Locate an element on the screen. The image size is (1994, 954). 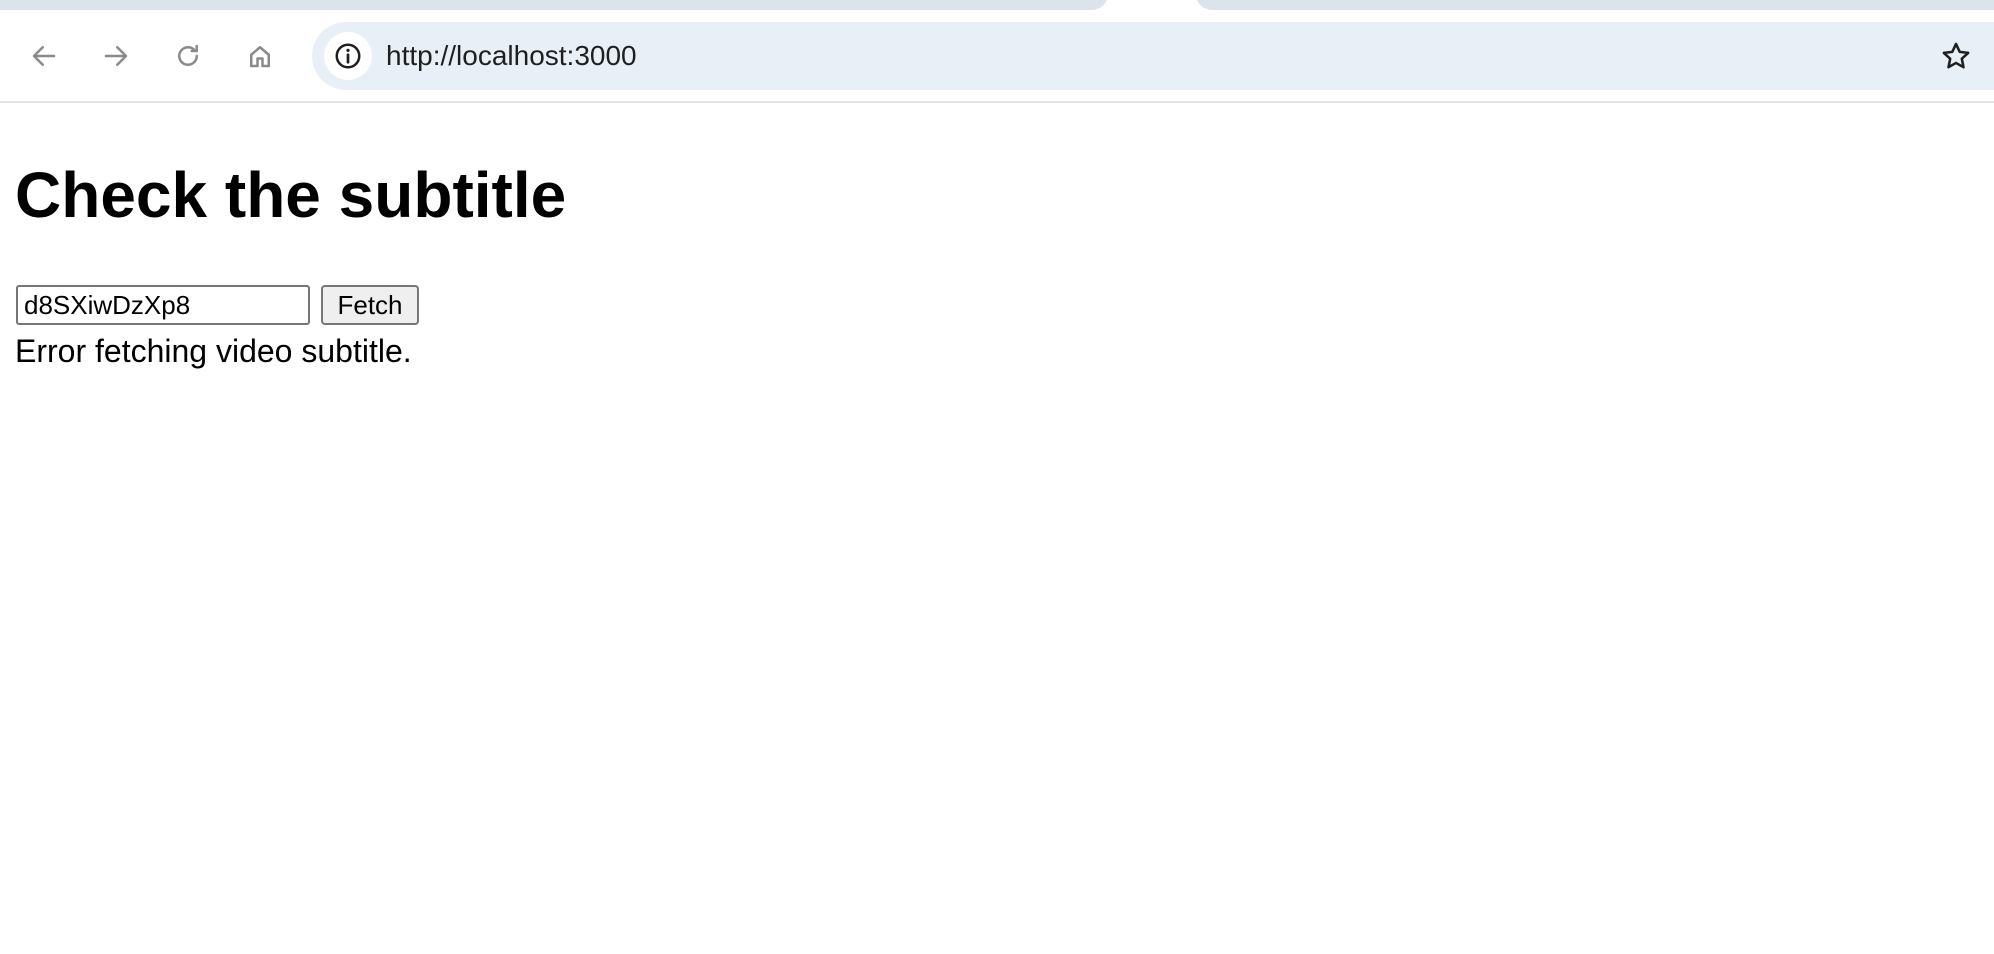
video-id-input is located at coordinates (163, 305).